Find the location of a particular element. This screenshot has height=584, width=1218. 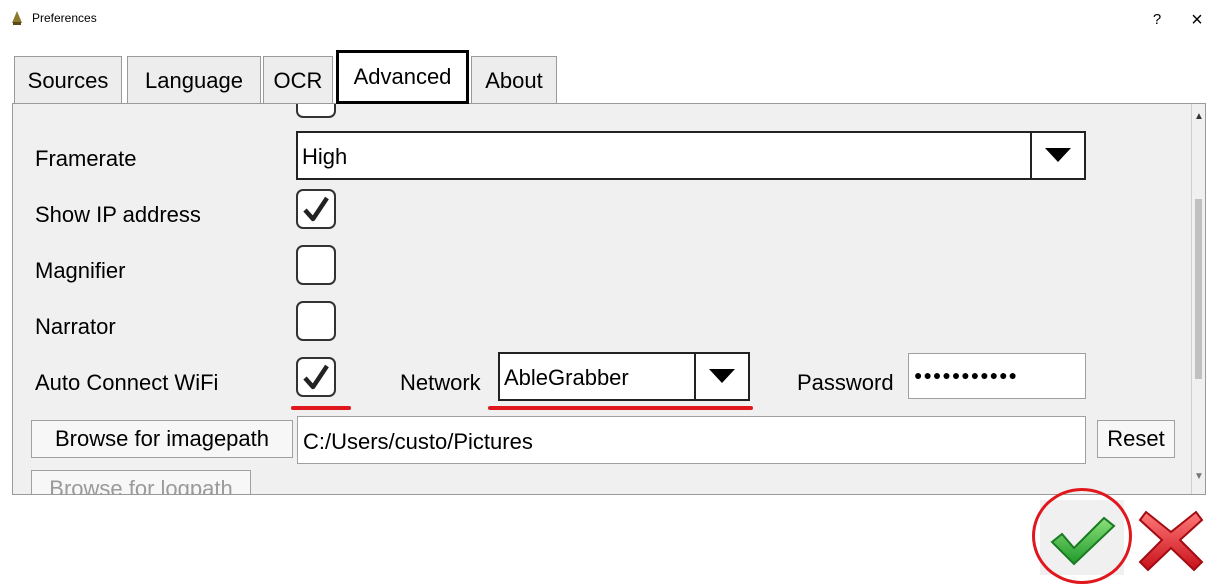

tab-sources: Sources is located at coordinates (68, 80).